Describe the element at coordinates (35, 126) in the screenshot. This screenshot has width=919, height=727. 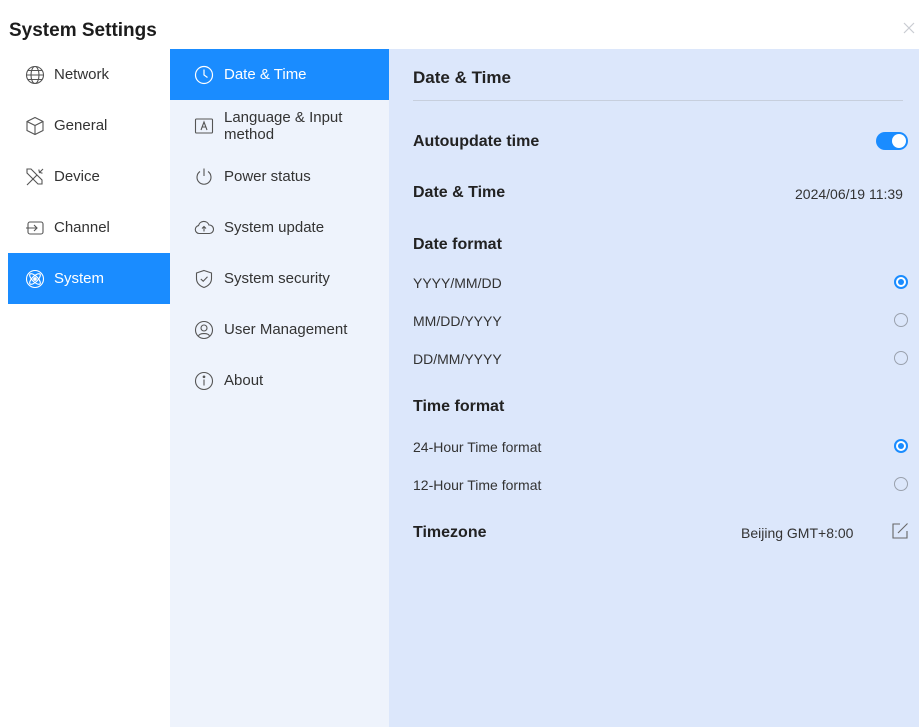
I see `cube-icon` at that location.